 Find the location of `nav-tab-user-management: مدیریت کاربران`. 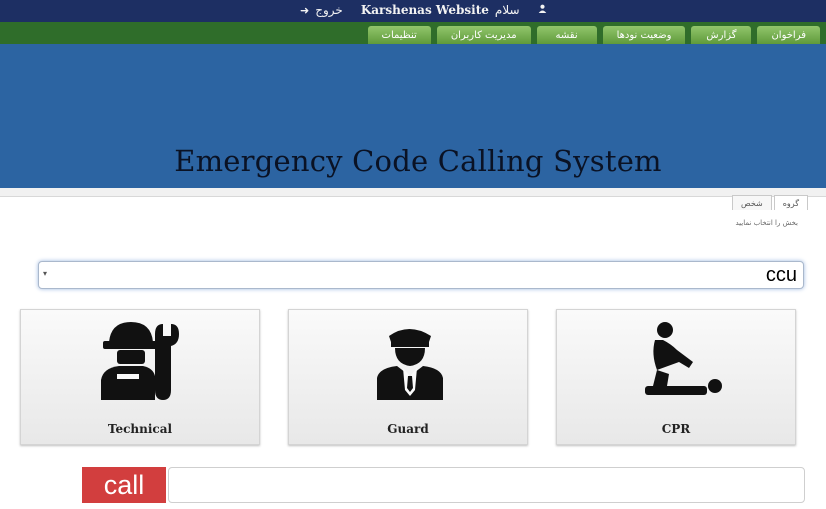

nav-tab-user-management: مدیریت کاربران is located at coordinates (483, 35).